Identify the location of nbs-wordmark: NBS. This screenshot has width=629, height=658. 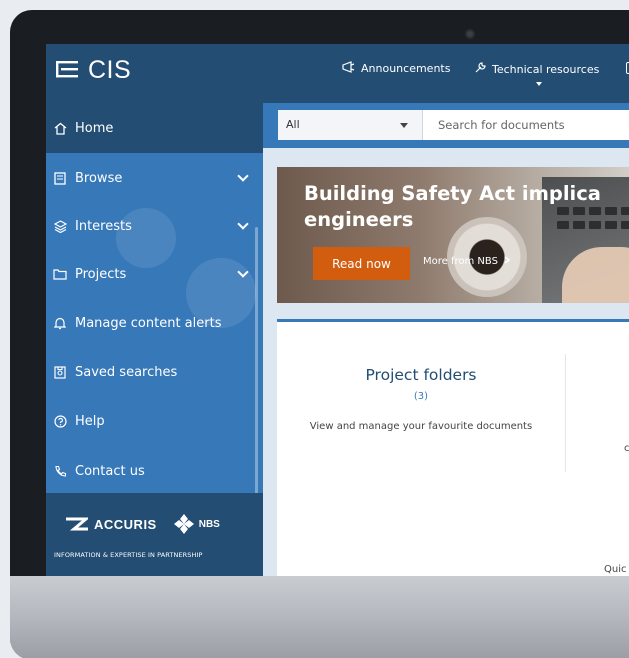
(209, 524).